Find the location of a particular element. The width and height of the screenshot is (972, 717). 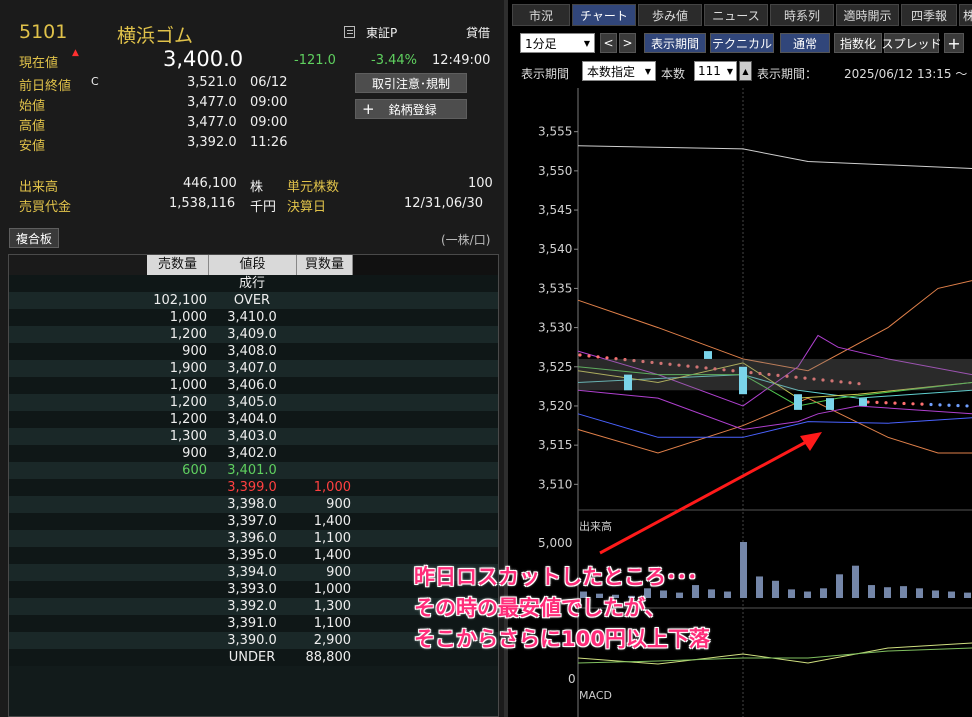

arrow-head is located at coordinates (811, 441).